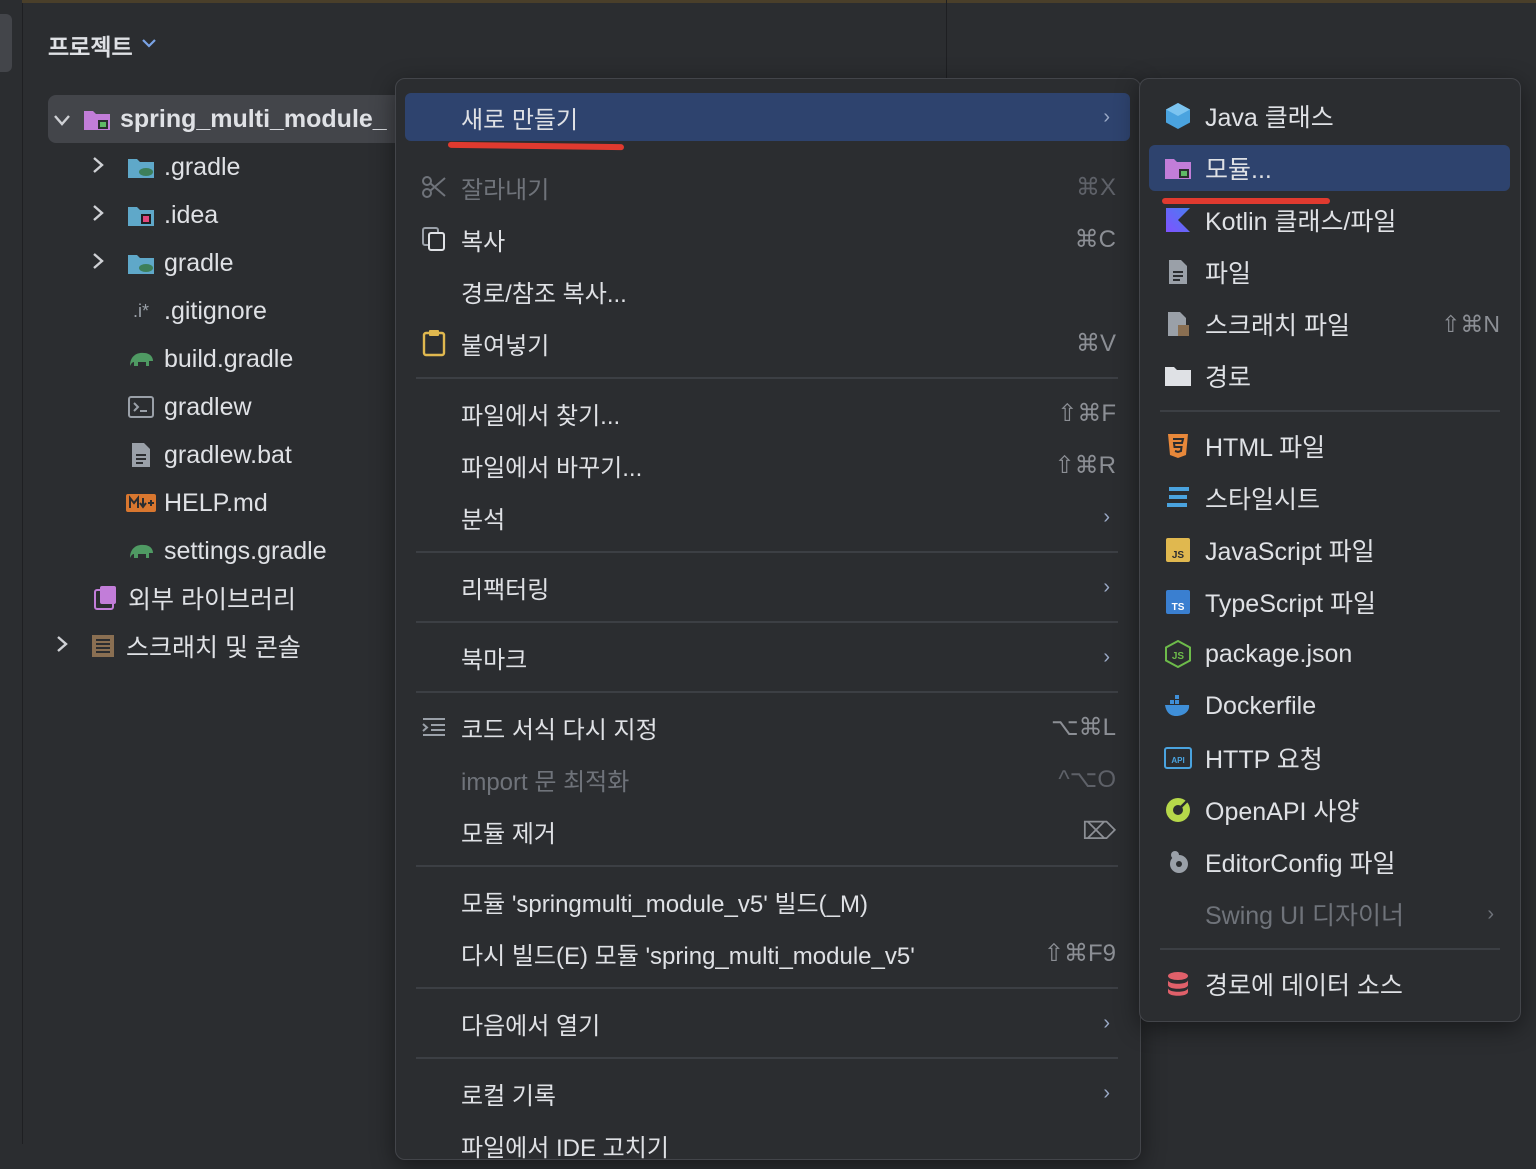  What do you see at coordinates (767, 587) in the screenshot?
I see `menu-item-refactor: 리팩터링 ›` at bounding box center [767, 587].